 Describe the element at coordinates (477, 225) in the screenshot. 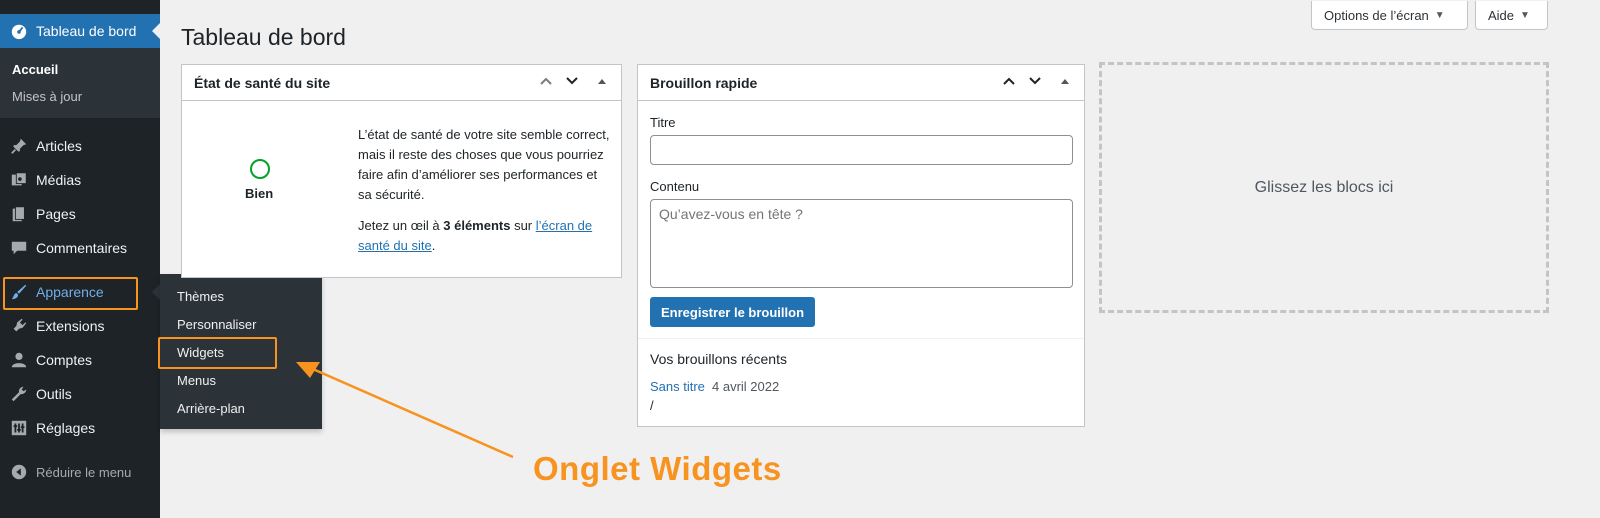

I see `cta-count: 3 éléments` at that location.